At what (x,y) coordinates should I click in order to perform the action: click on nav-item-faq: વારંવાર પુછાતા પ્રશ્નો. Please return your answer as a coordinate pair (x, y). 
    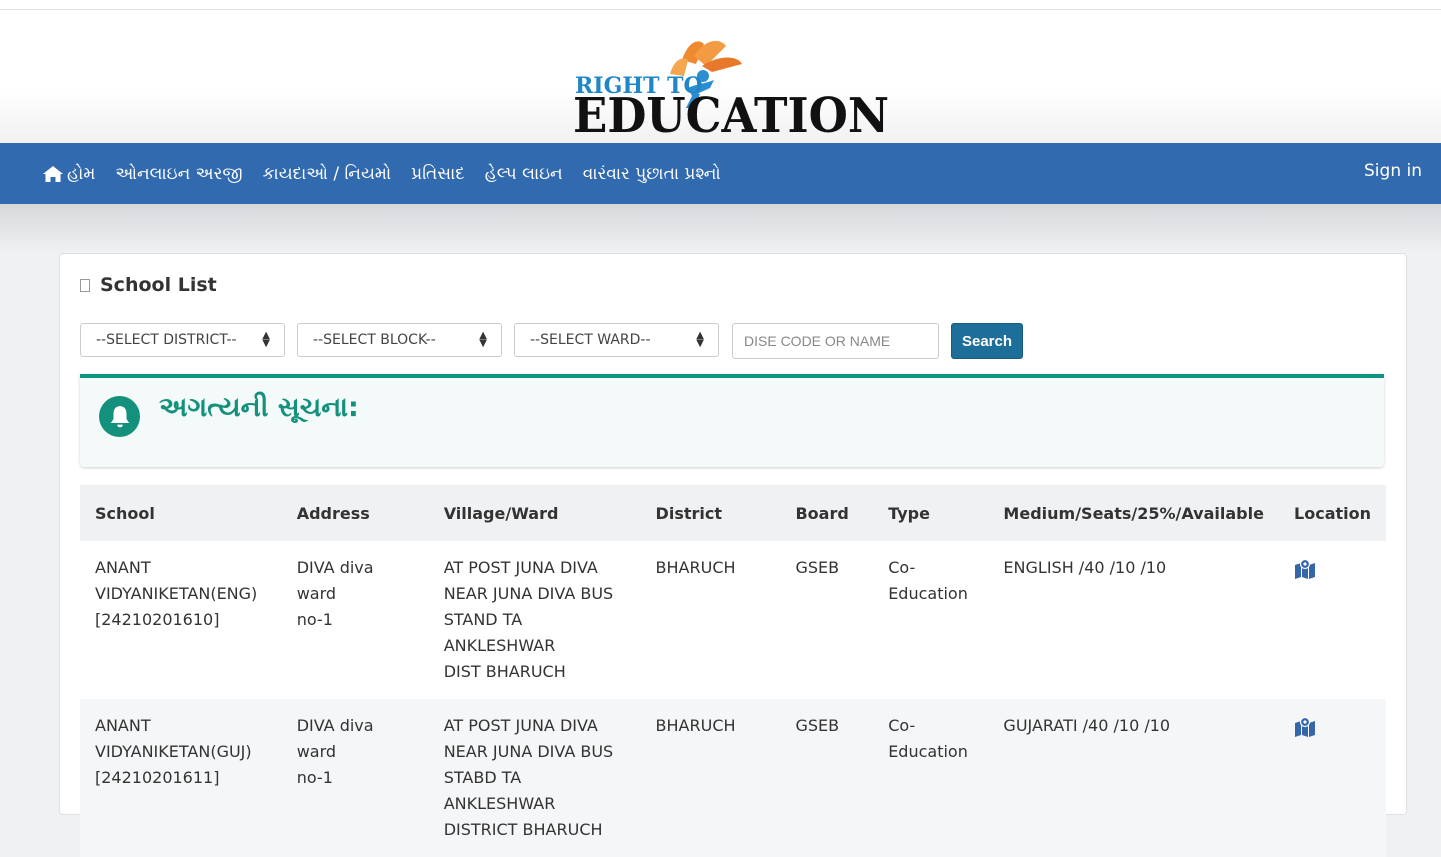
    Looking at the image, I should click on (652, 174).